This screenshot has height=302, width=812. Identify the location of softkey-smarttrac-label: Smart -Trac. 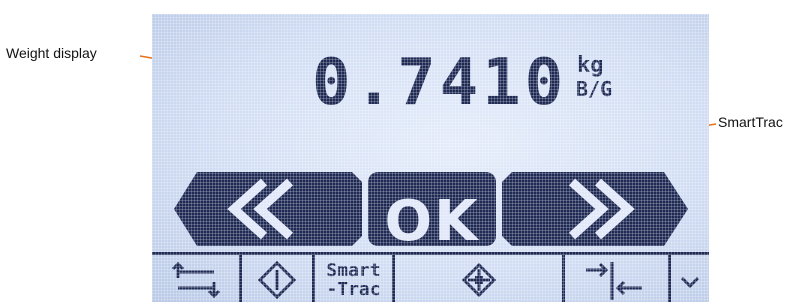
(353, 280).